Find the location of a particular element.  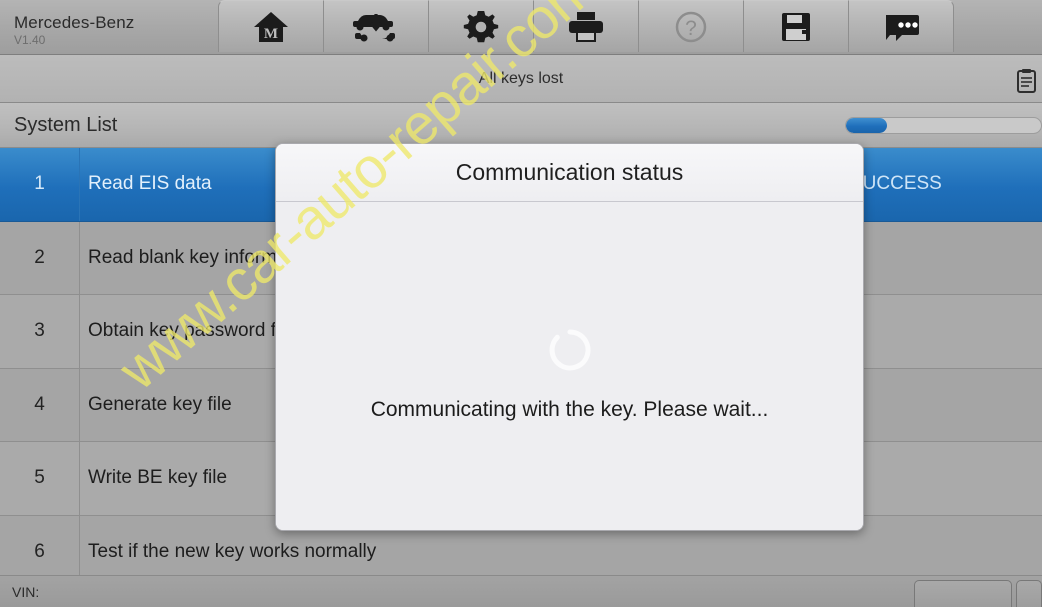

page-title: System List is located at coordinates (66, 124).